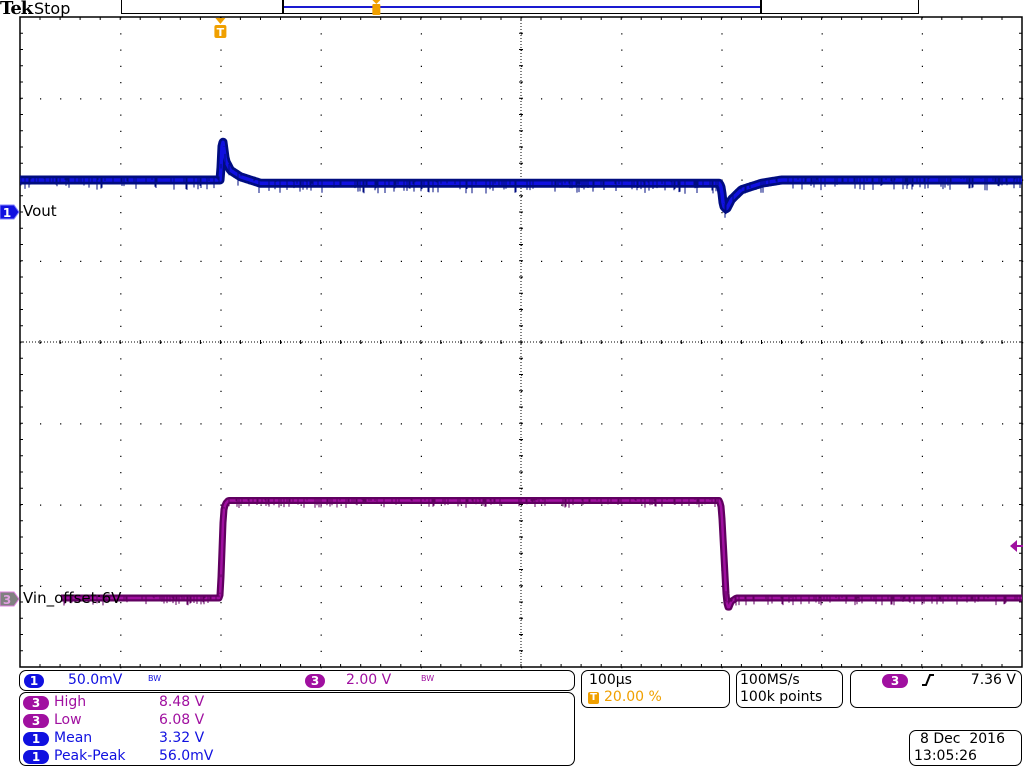 This screenshot has width=1024, height=768. What do you see at coordinates (428, 678) in the screenshot?
I see `ch3-bw-limit-icon: BW` at bounding box center [428, 678].